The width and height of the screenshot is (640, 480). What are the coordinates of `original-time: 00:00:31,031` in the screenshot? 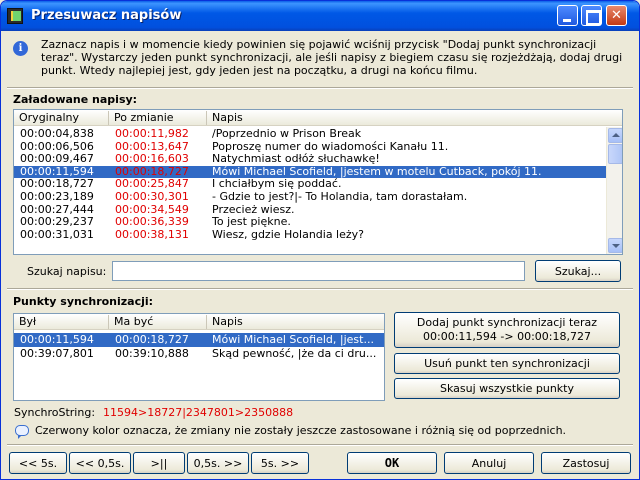 It's located at (57, 234).